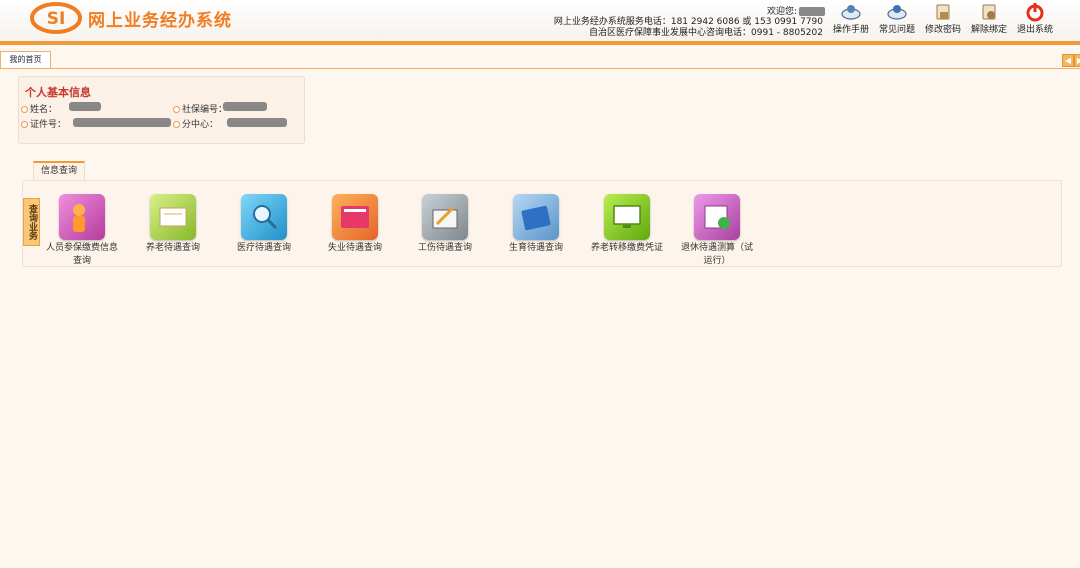 This screenshot has height=568, width=1080. I want to click on service-work-injury: 工伤待遇查询, so click(445, 224).